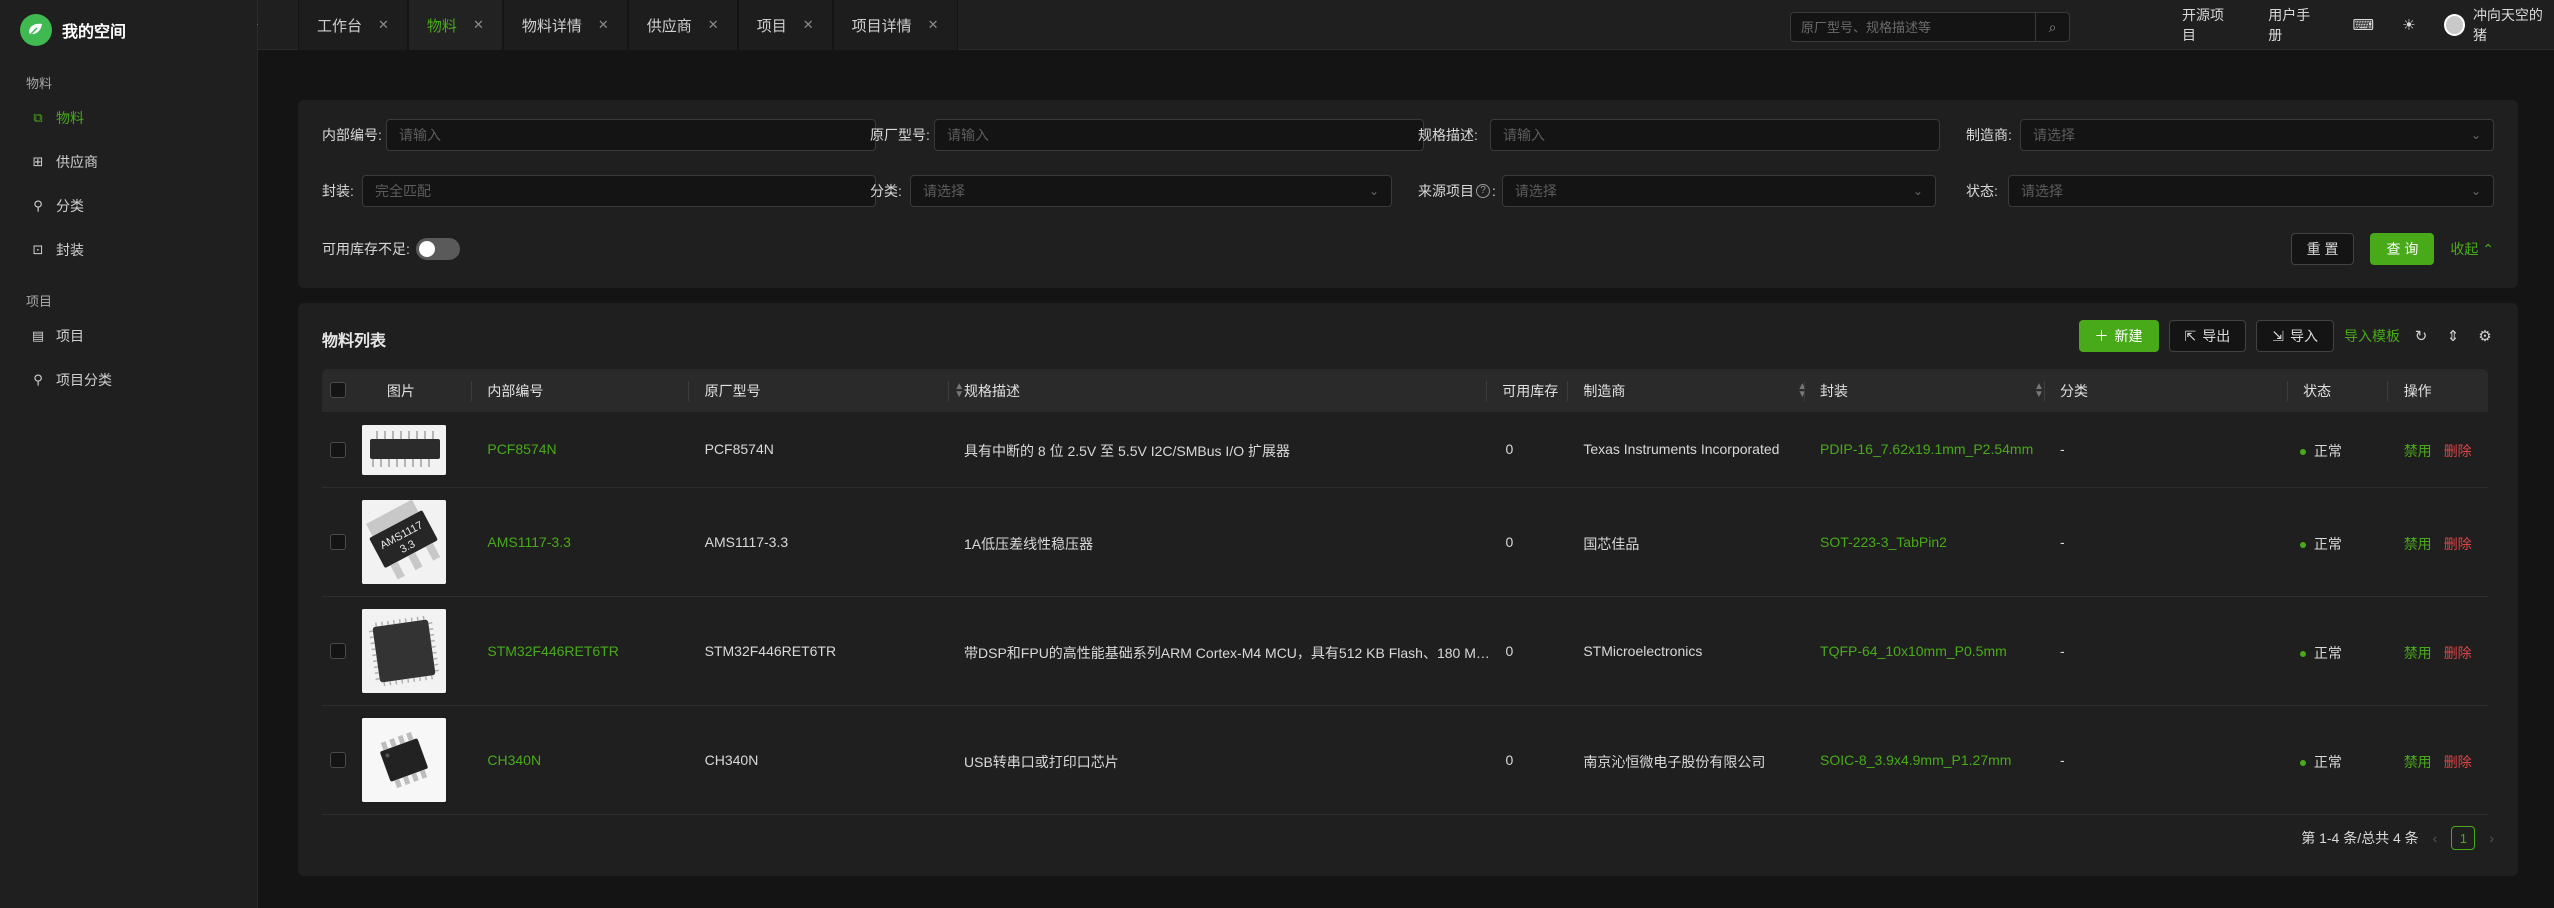 This screenshot has height=908, width=2554. Describe the element at coordinates (2485, 336) in the screenshot. I see `settings-icon: ⚙` at that location.